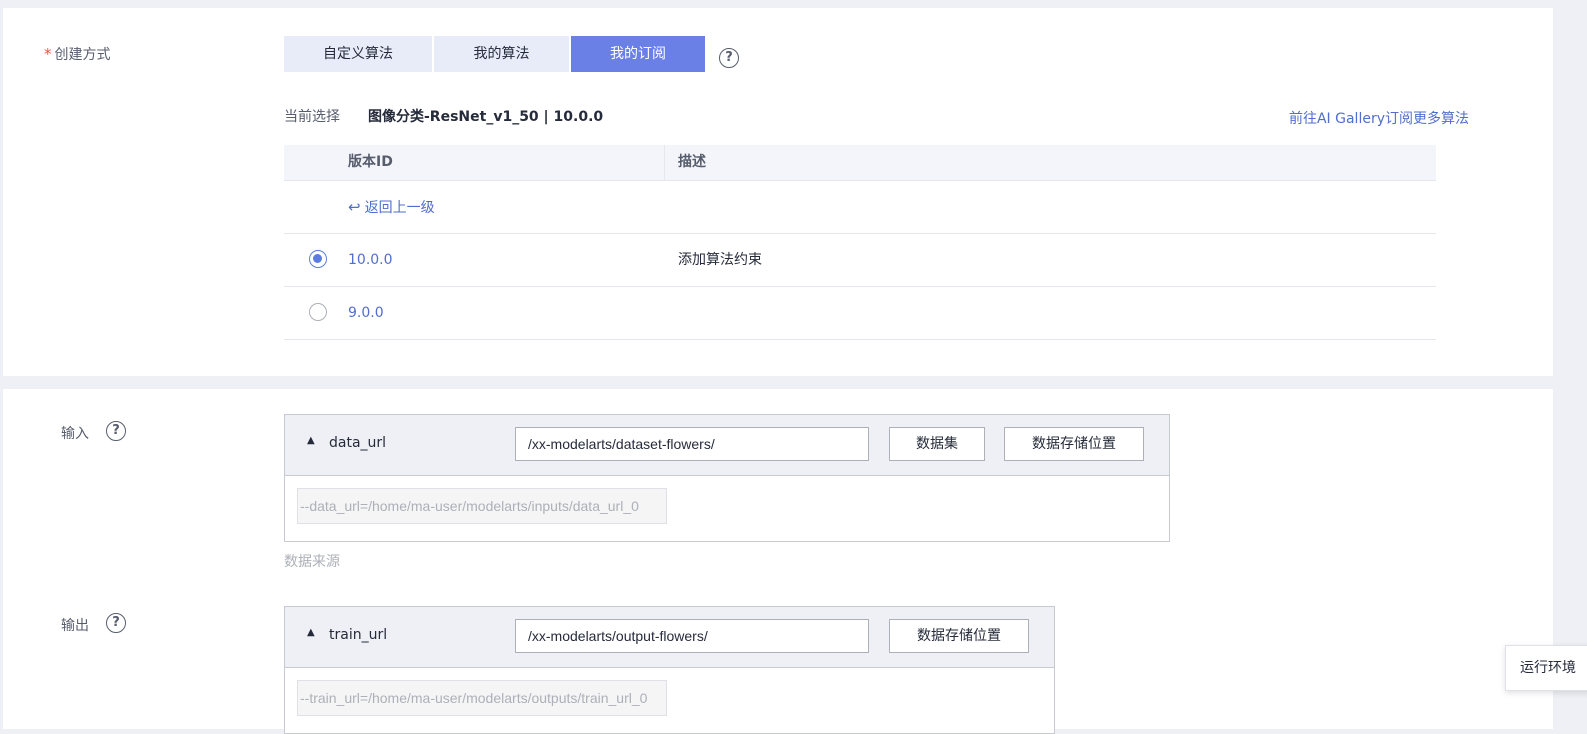  I want to click on column-header-description: 描述, so click(692, 162).